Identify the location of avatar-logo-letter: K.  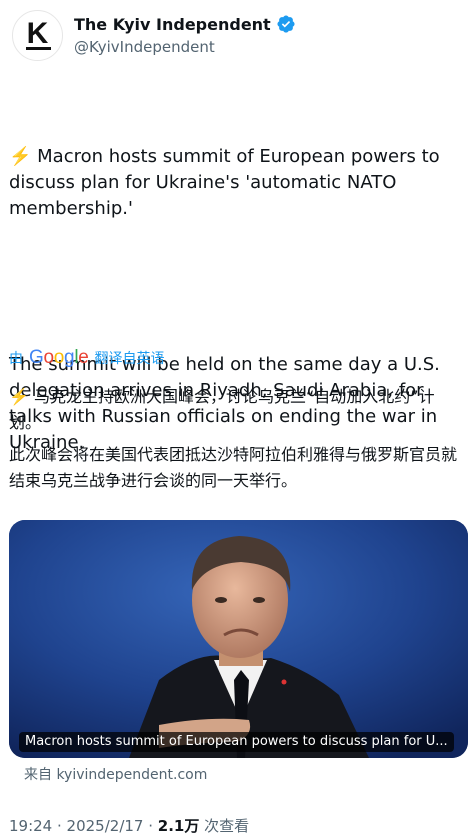
(37, 33).